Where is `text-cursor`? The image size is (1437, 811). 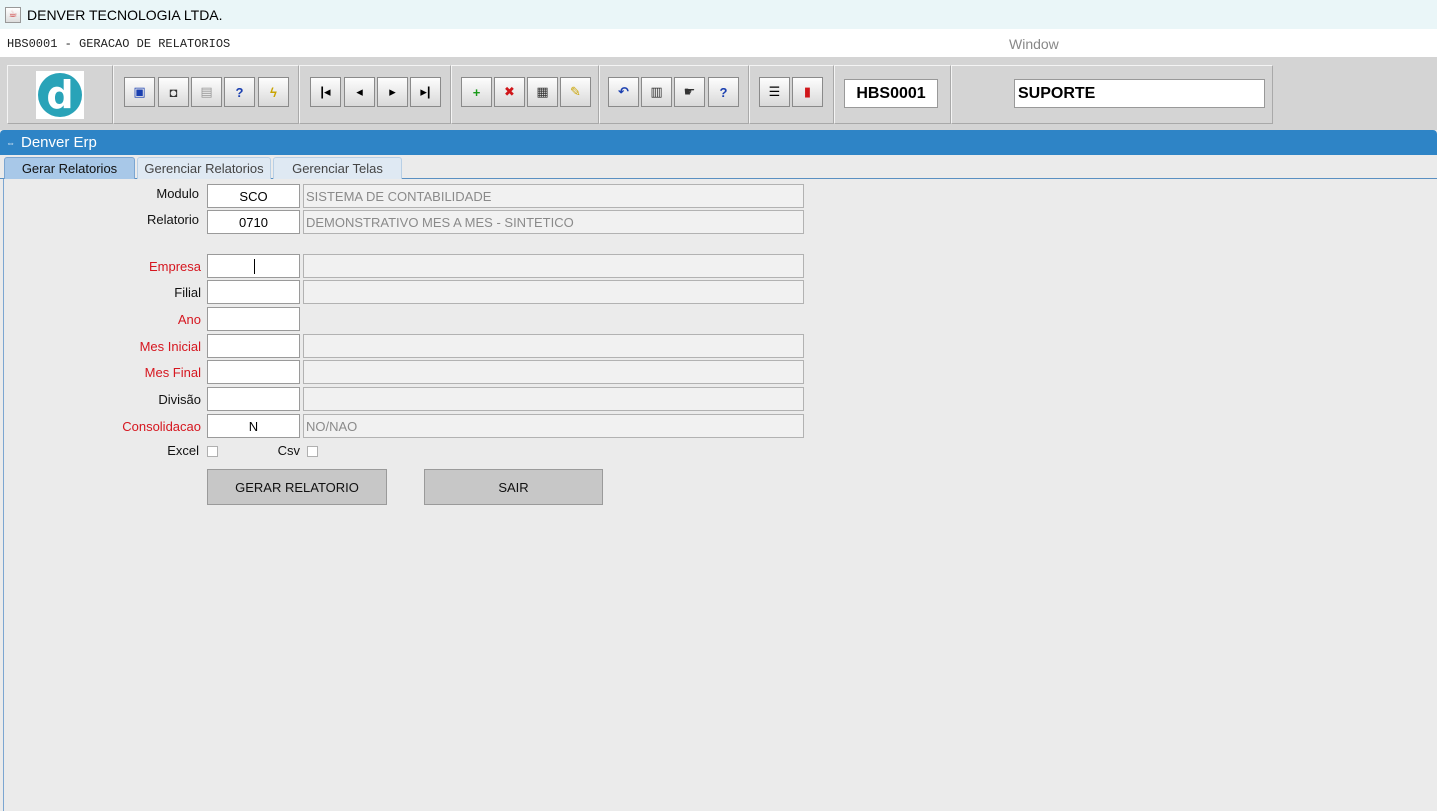
text-cursor is located at coordinates (254, 266).